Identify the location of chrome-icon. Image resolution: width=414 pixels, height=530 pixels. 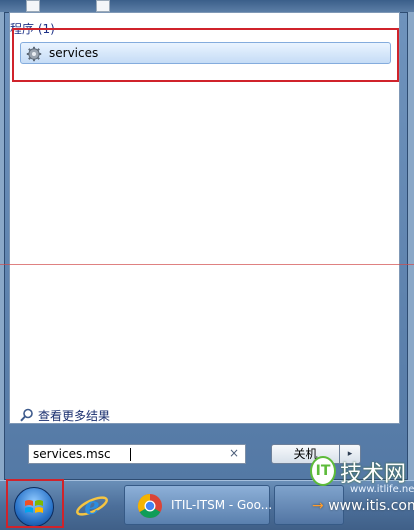
(149, 506).